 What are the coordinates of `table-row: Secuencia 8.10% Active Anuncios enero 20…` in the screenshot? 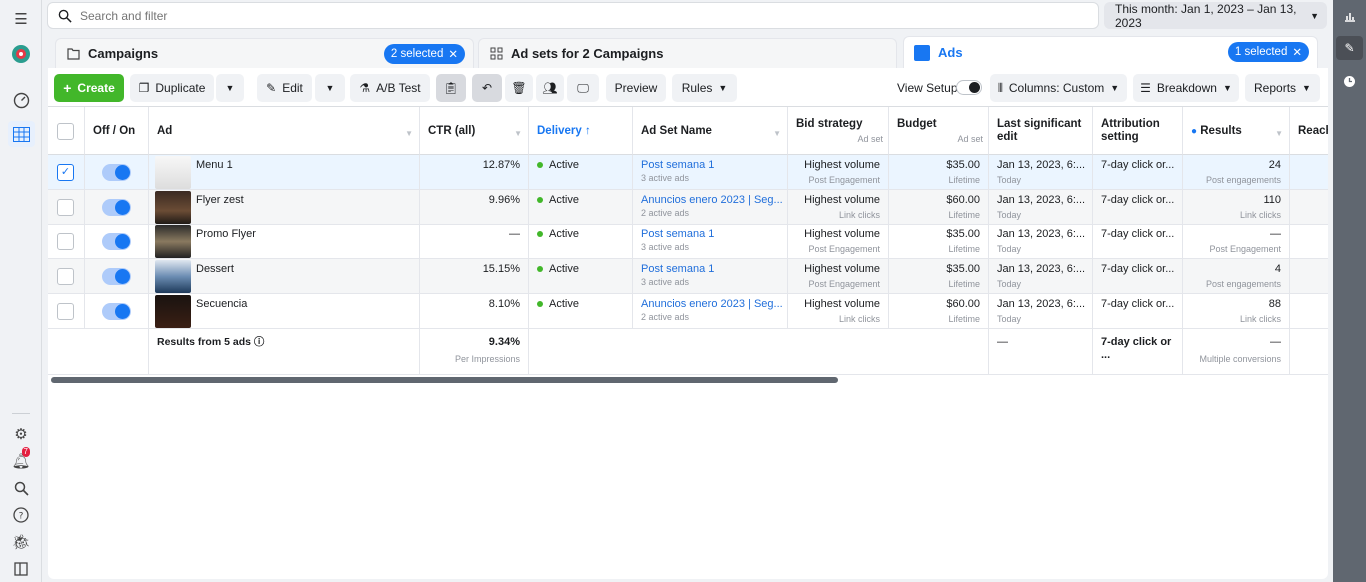 It's located at (688, 311).